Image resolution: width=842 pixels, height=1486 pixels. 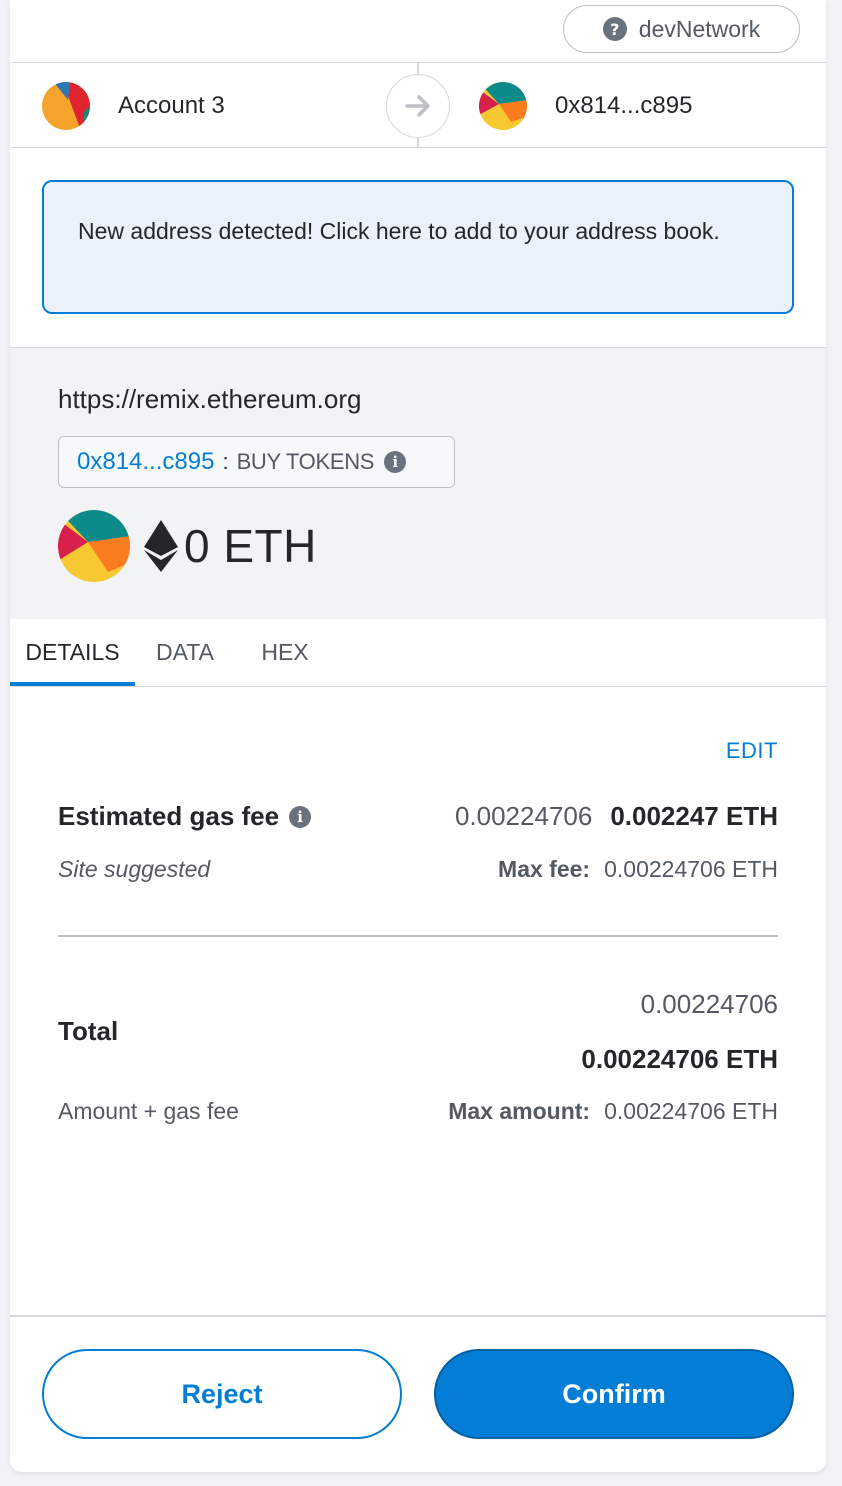 I want to click on max-fee-label: Max fee:, so click(x=544, y=869).